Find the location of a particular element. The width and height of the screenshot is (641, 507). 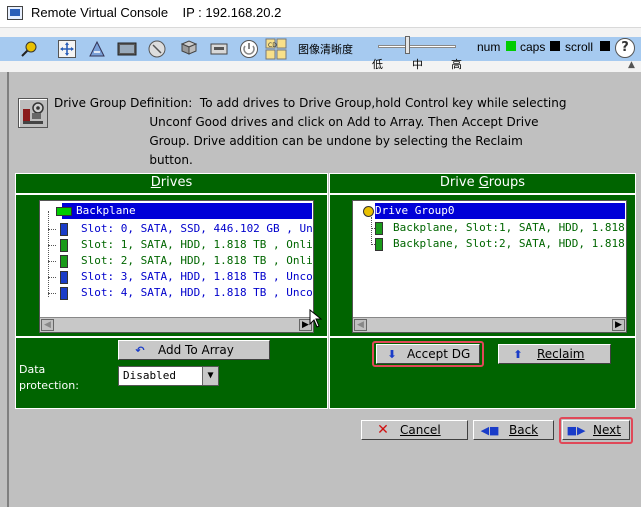

caps-lock-indicator is located at coordinates (555, 46).